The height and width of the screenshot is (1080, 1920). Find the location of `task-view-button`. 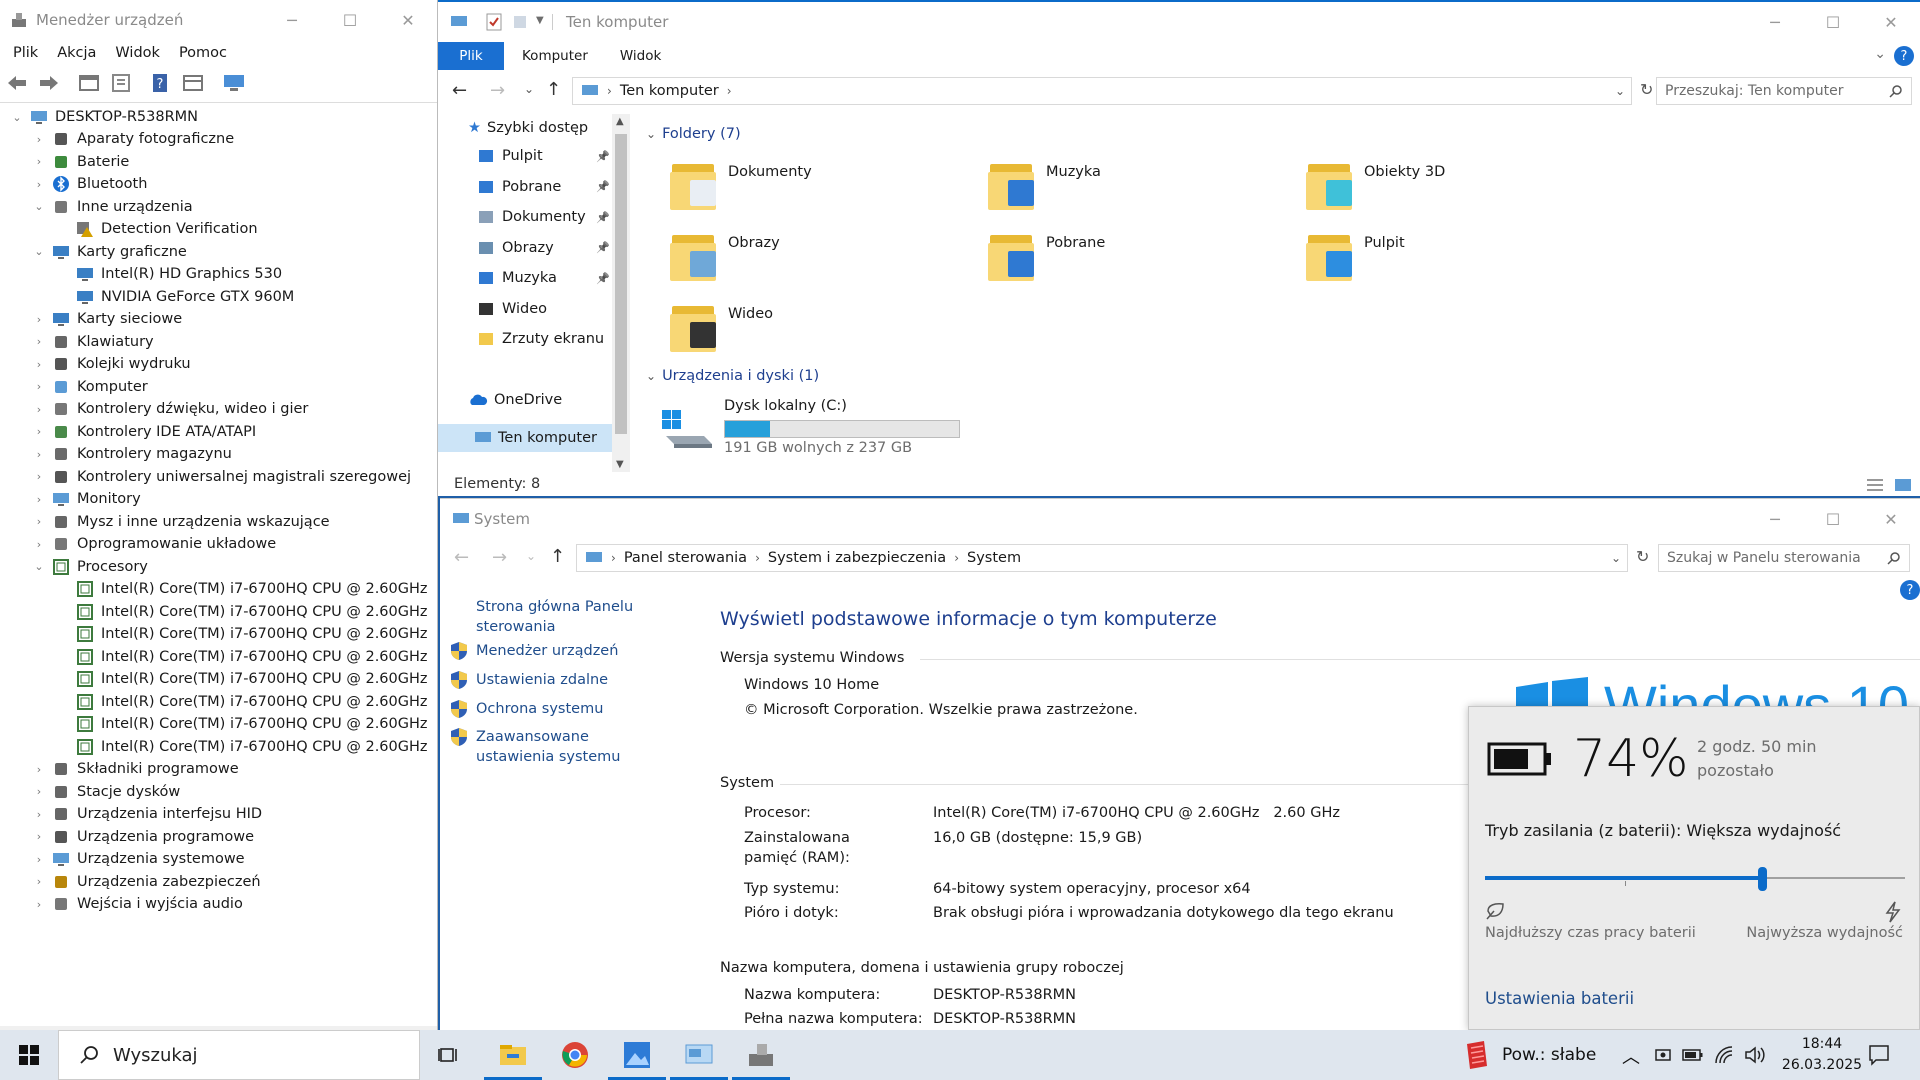

task-view-button is located at coordinates (449, 1055).